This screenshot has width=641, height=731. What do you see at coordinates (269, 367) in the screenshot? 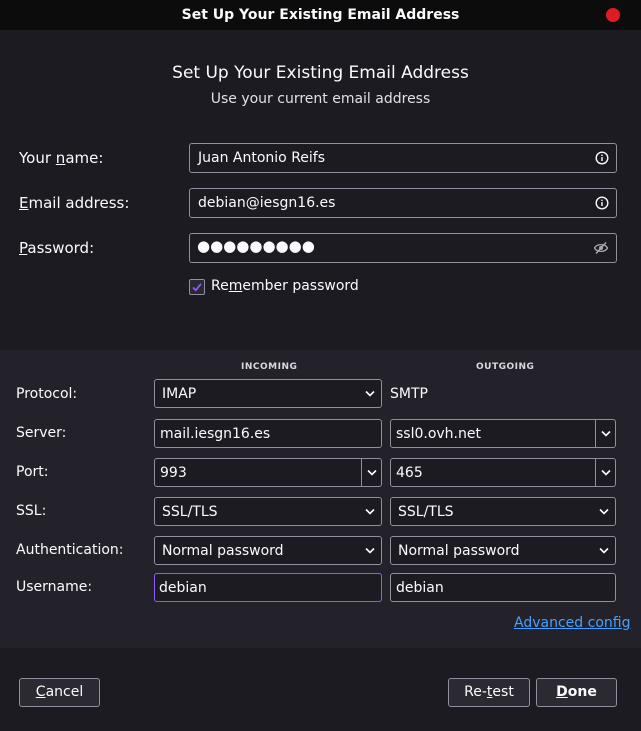
I see `incoming-header: INCOMING` at bounding box center [269, 367].